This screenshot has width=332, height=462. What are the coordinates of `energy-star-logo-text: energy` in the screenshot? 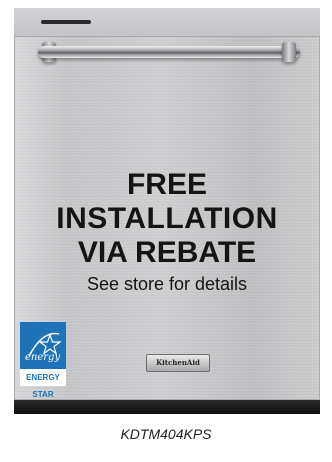 It's located at (42, 357).